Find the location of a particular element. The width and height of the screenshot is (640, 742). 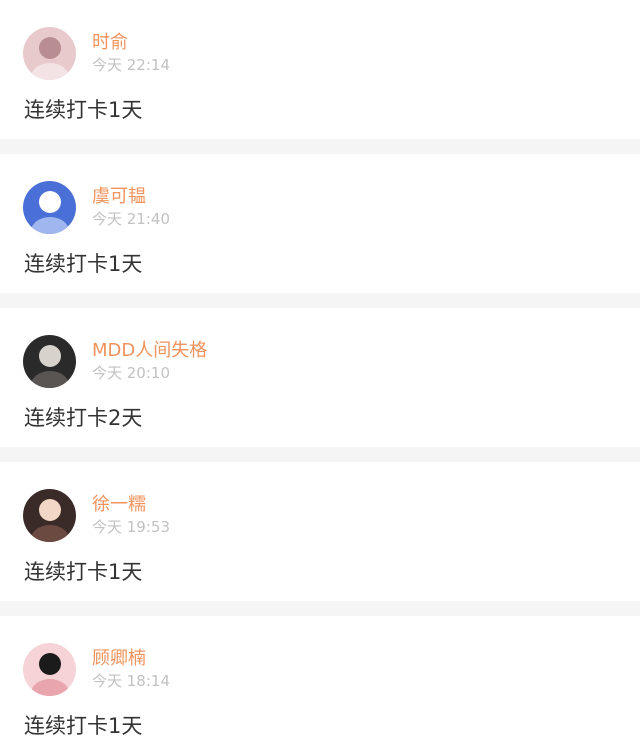

username: MDD人间失格 is located at coordinates (149, 351).